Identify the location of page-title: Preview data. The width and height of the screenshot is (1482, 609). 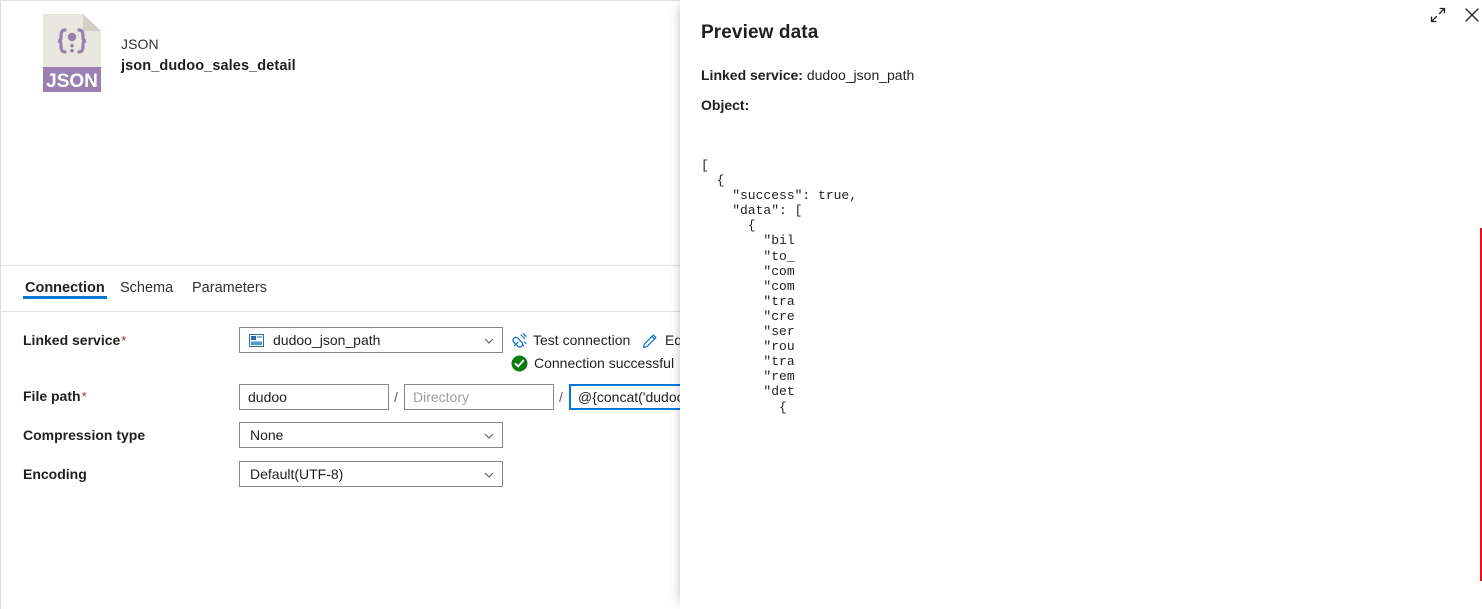
(760, 32).